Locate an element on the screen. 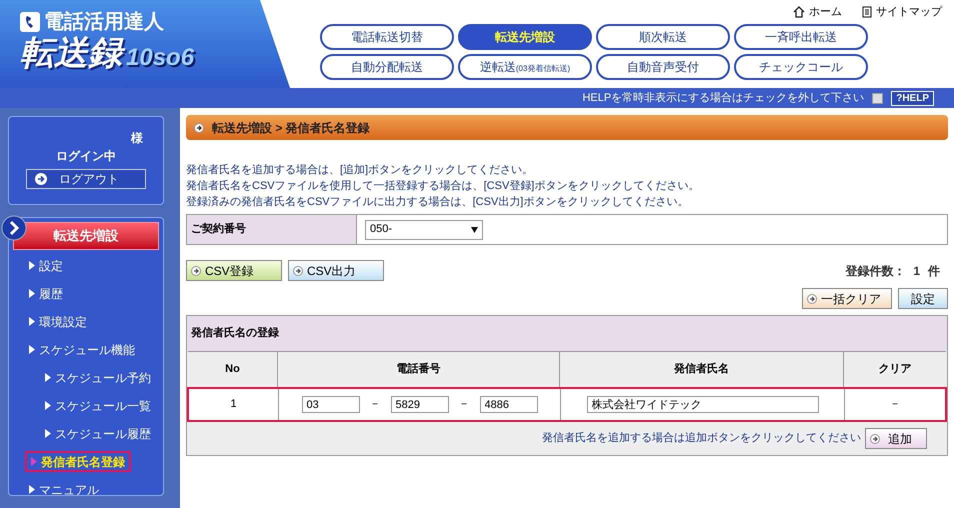 Image resolution: width=954 pixels, height=508 pixels. login-status: ログイン中 is located at coordinates (86, 156).